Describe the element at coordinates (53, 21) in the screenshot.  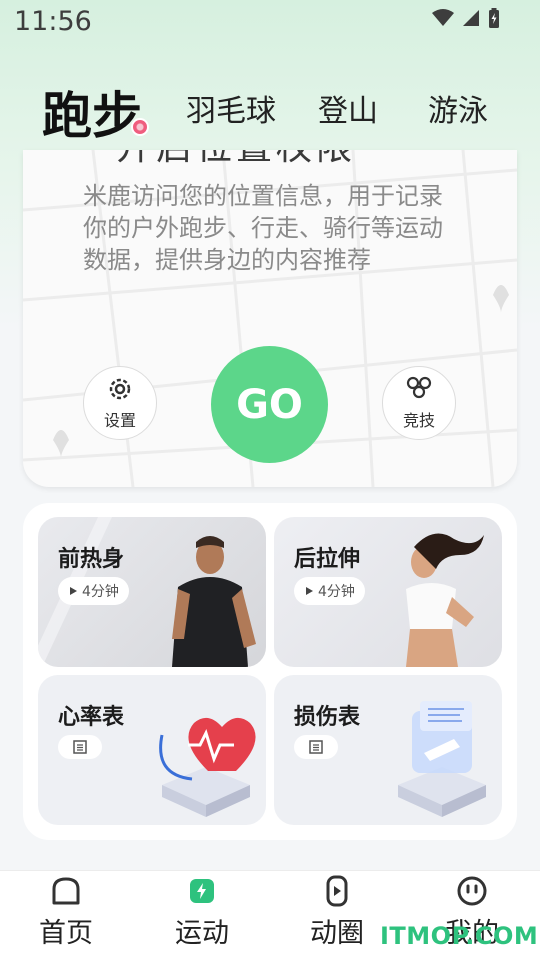
I see `status-time: 11:56` at that location.